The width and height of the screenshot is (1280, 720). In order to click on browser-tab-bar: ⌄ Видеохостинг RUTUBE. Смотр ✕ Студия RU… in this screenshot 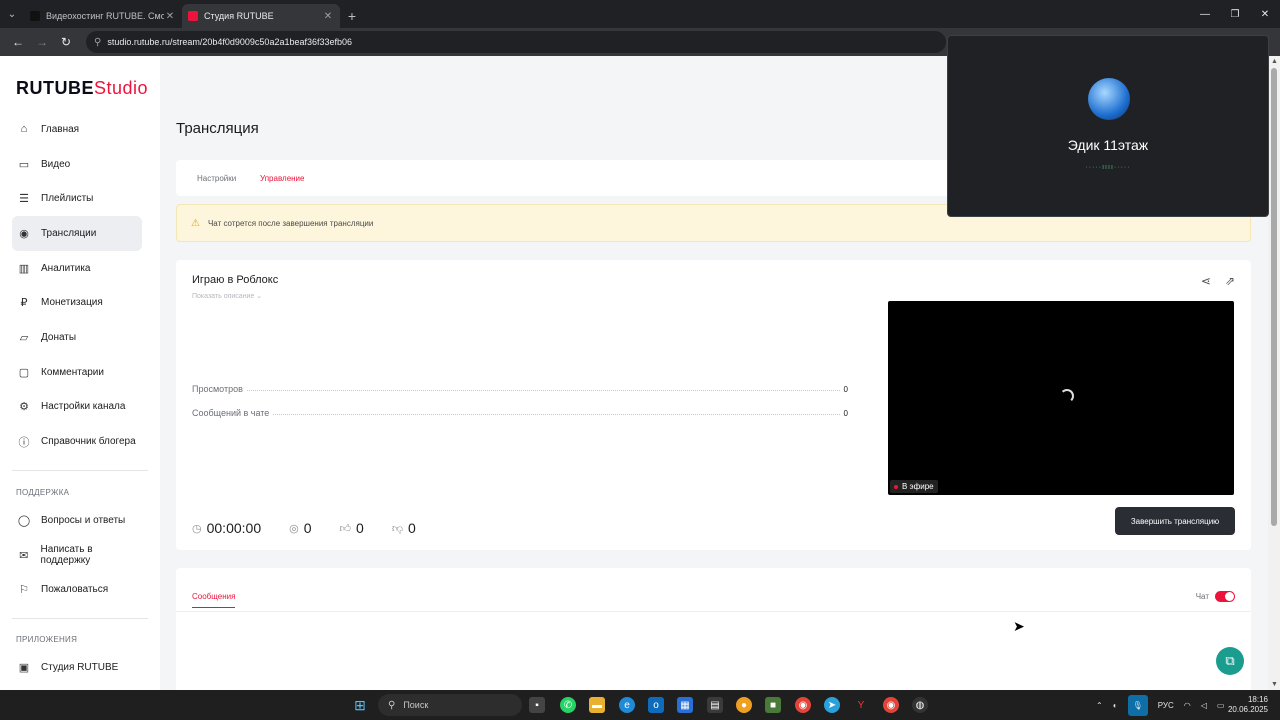, I will do `click(640, 14)`.